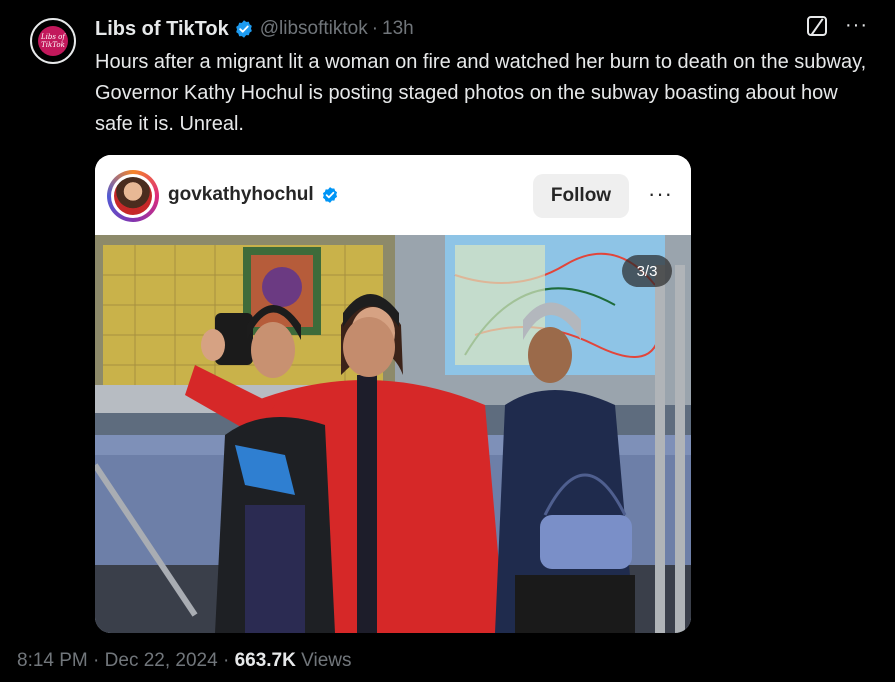 The width and height of the screenshot is (895, 682). Describe the element at coordinates (241, 195) in the screenshot. I see `instagram-username: govkathyhochul` at that location.